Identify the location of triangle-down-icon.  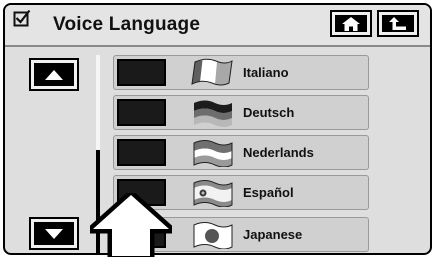
(54, 233).